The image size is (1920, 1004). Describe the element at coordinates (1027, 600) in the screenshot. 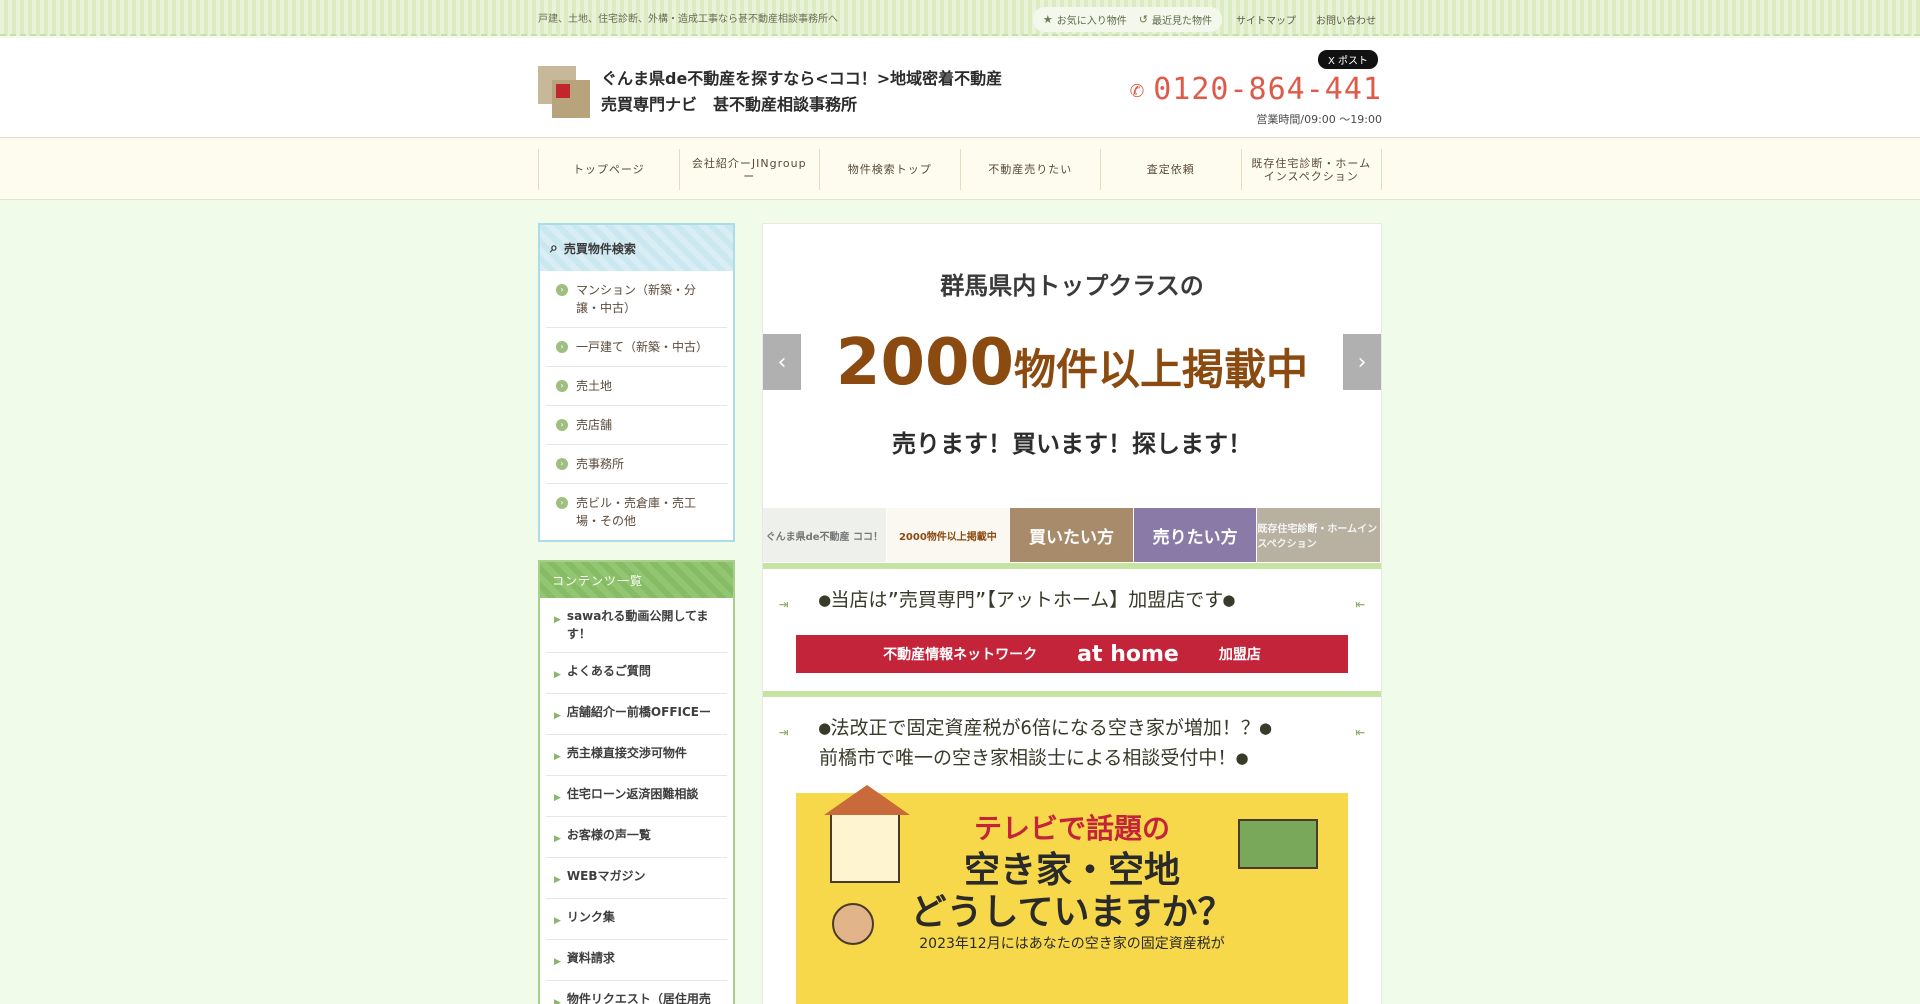

I see `athome-title-text: ●当店は”売買専門”【アットホーム】加盟店です●` at that location.